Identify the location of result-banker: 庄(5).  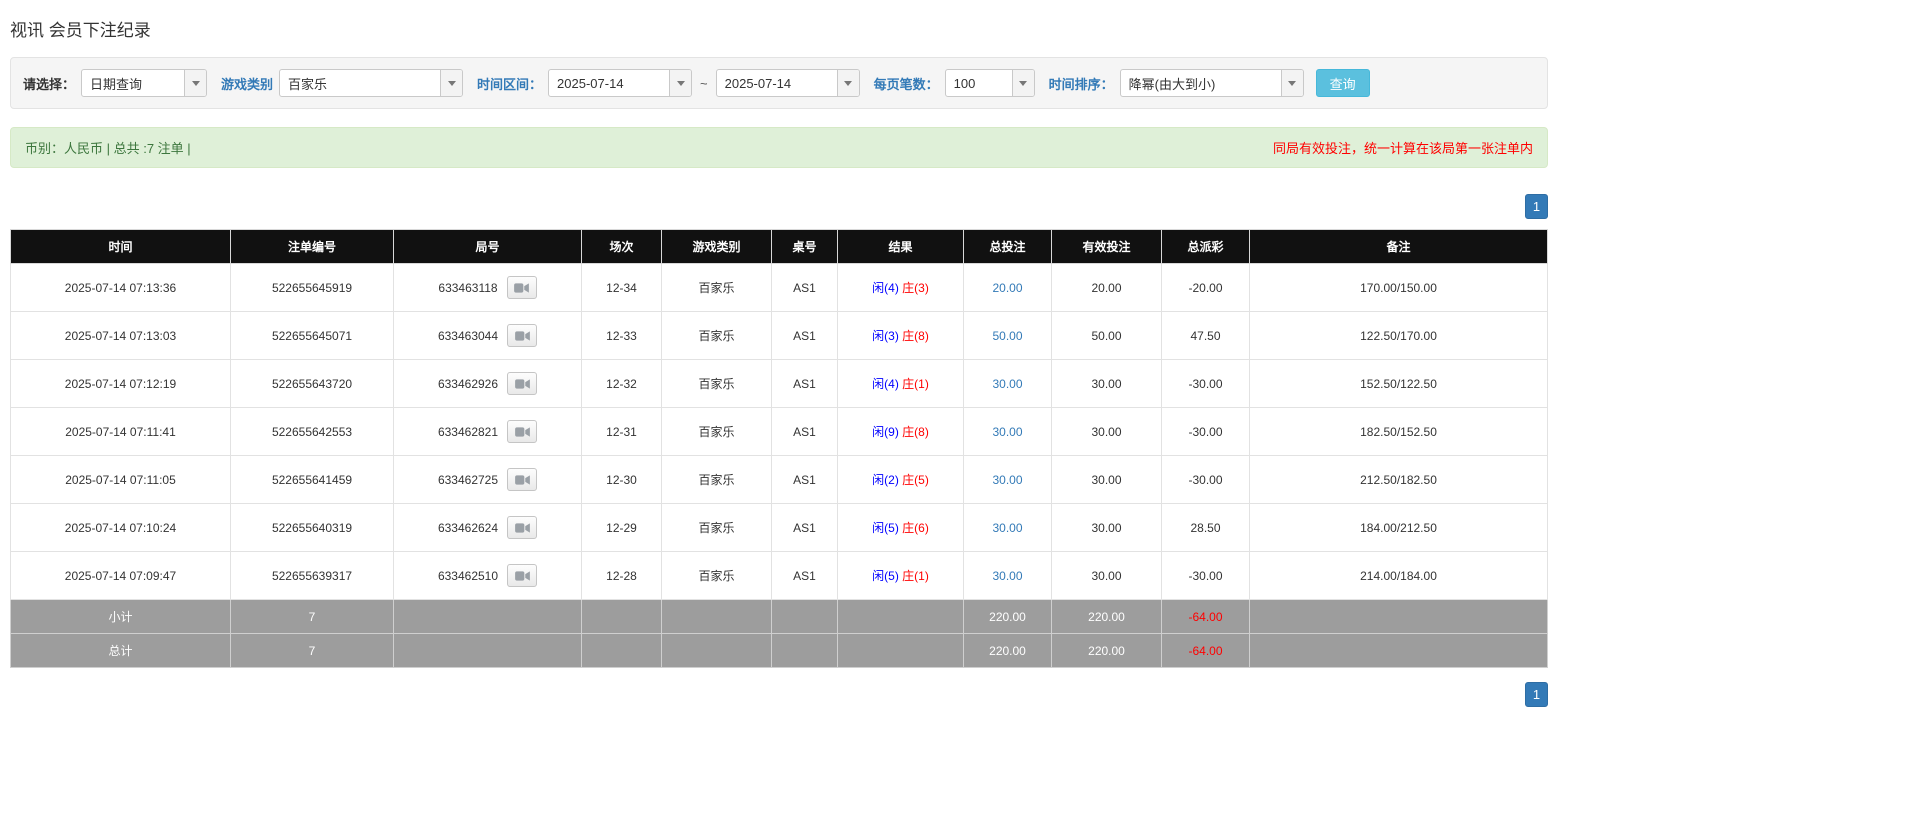
(915, 480).